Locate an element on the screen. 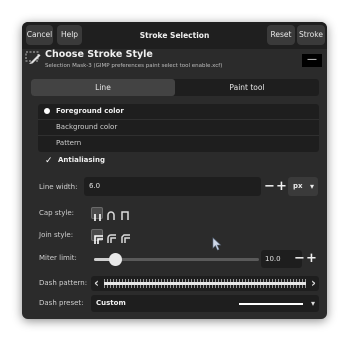  unit-dropdown: px ▾ is located at coordinates (303, 186).